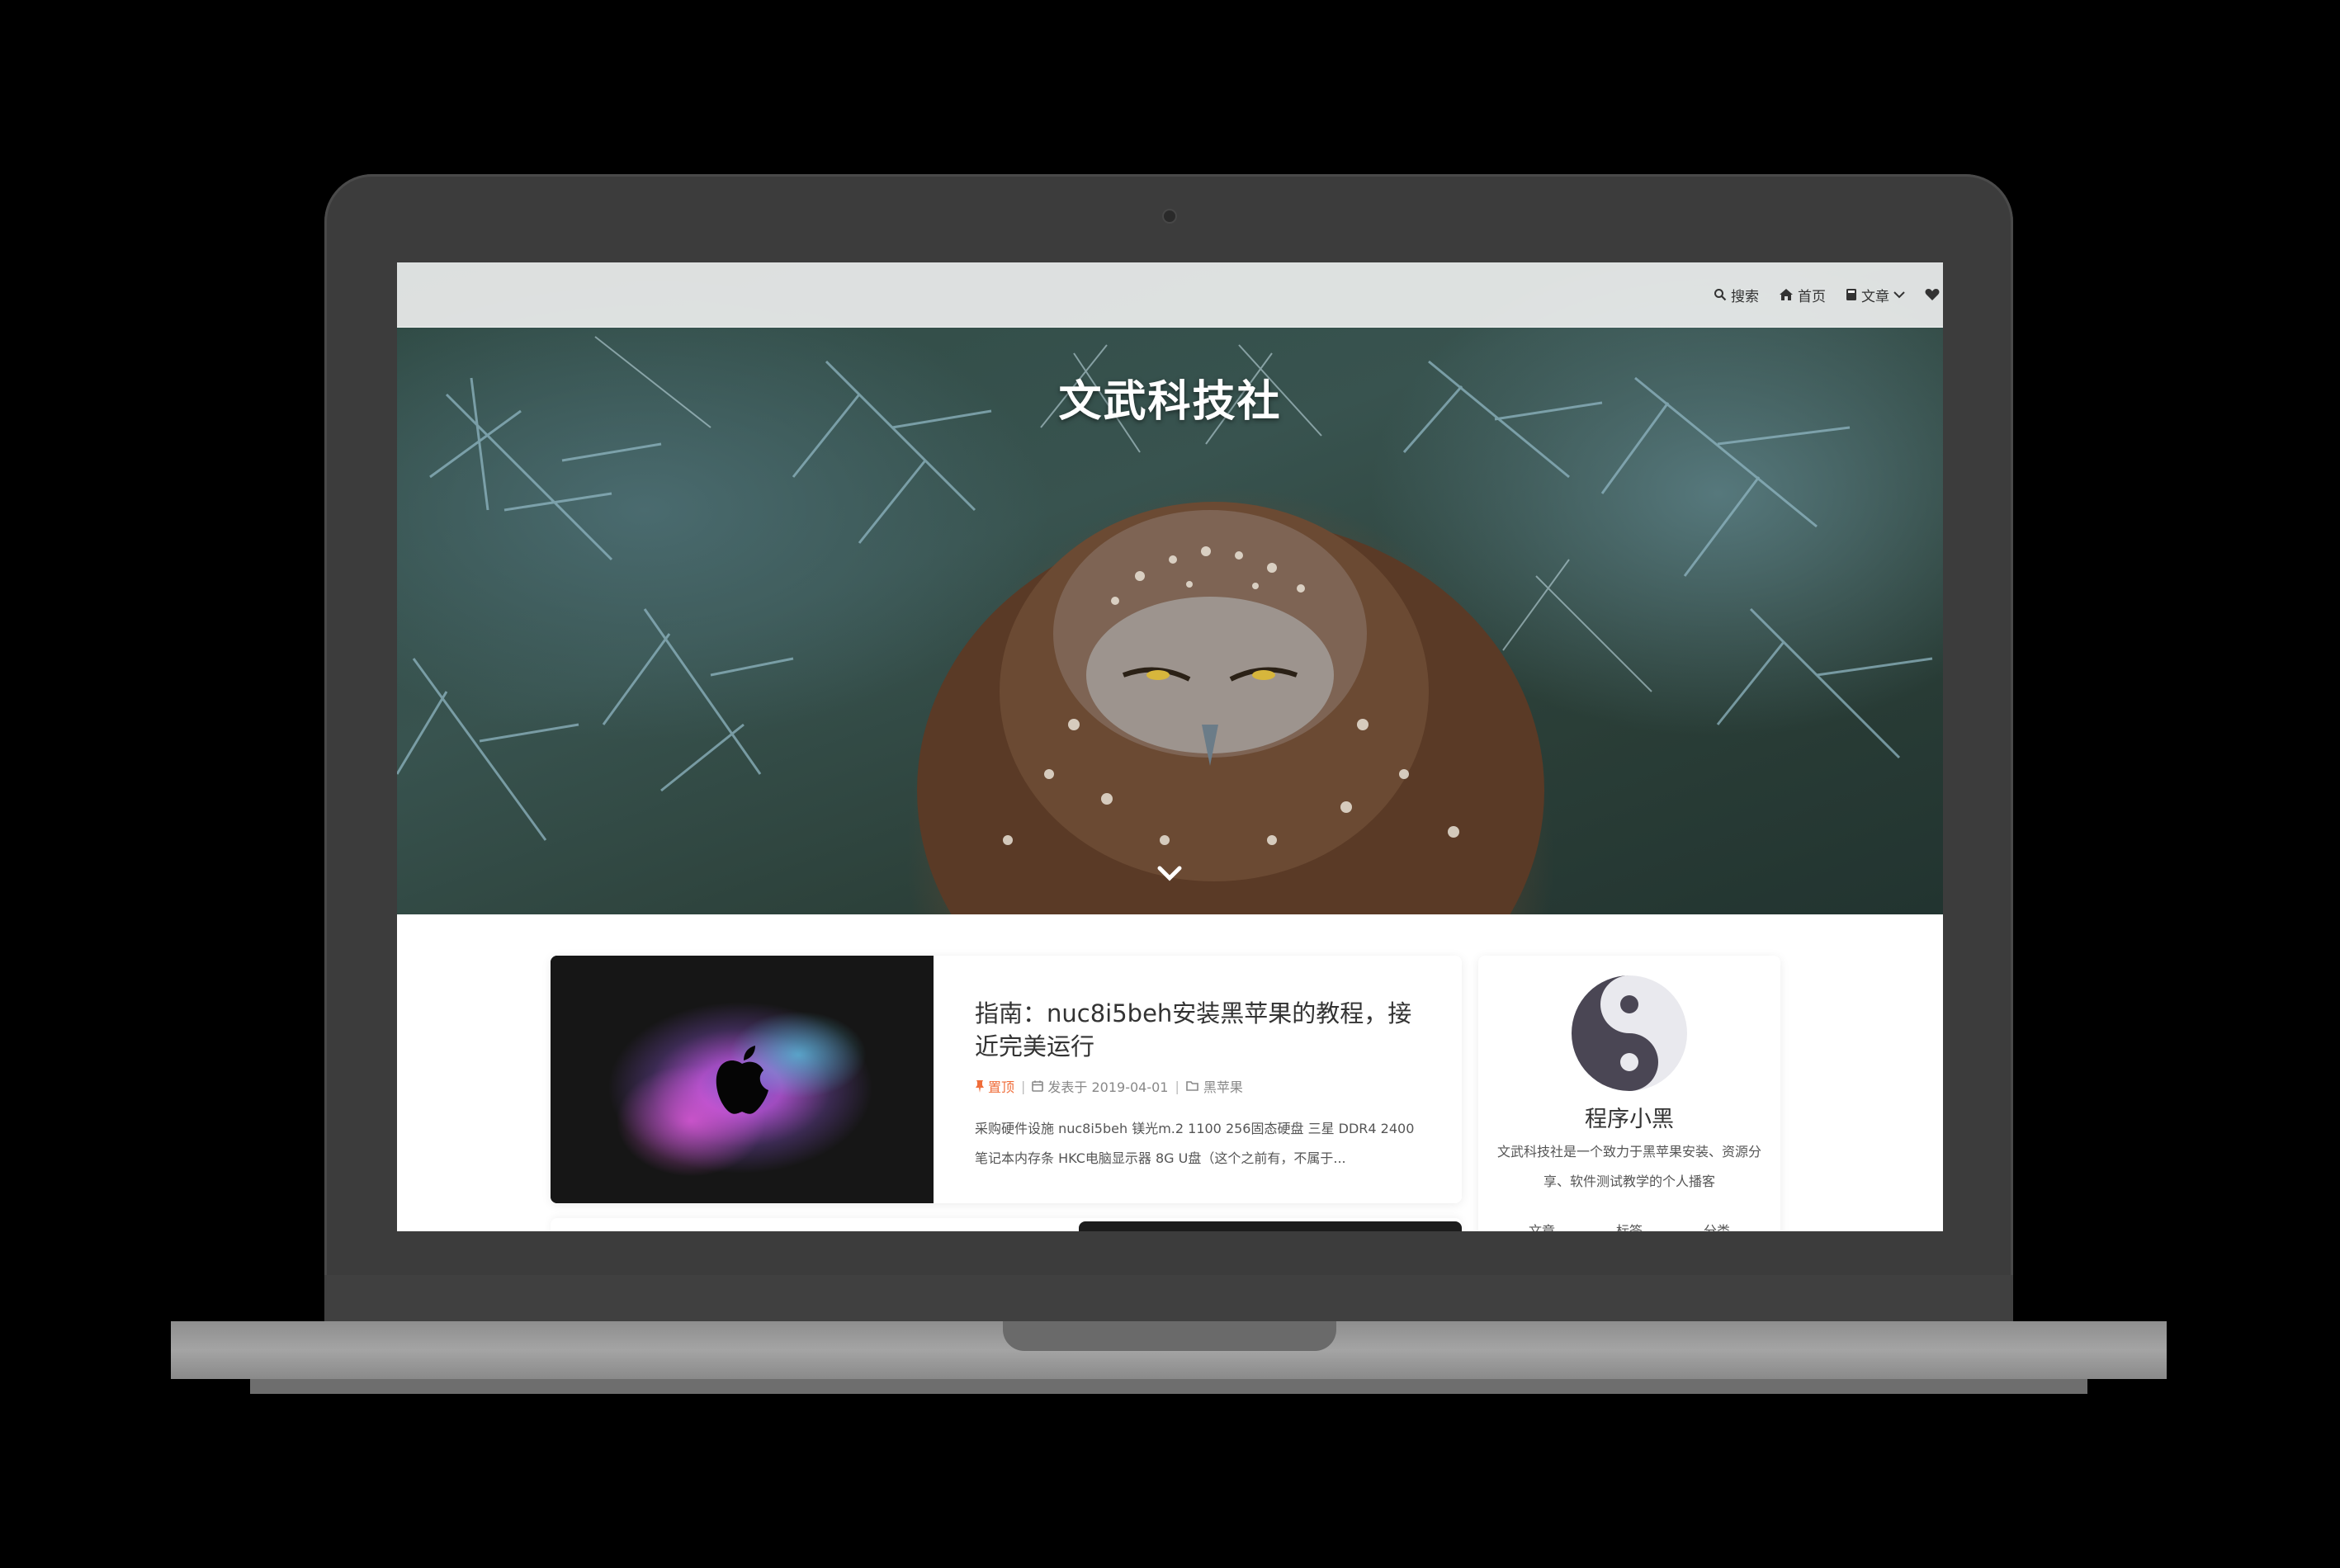  What do you see at coordinates (1899, 295) in the screenshot?
I see `chevron-down-icon` at bounding box center [1899, 295].